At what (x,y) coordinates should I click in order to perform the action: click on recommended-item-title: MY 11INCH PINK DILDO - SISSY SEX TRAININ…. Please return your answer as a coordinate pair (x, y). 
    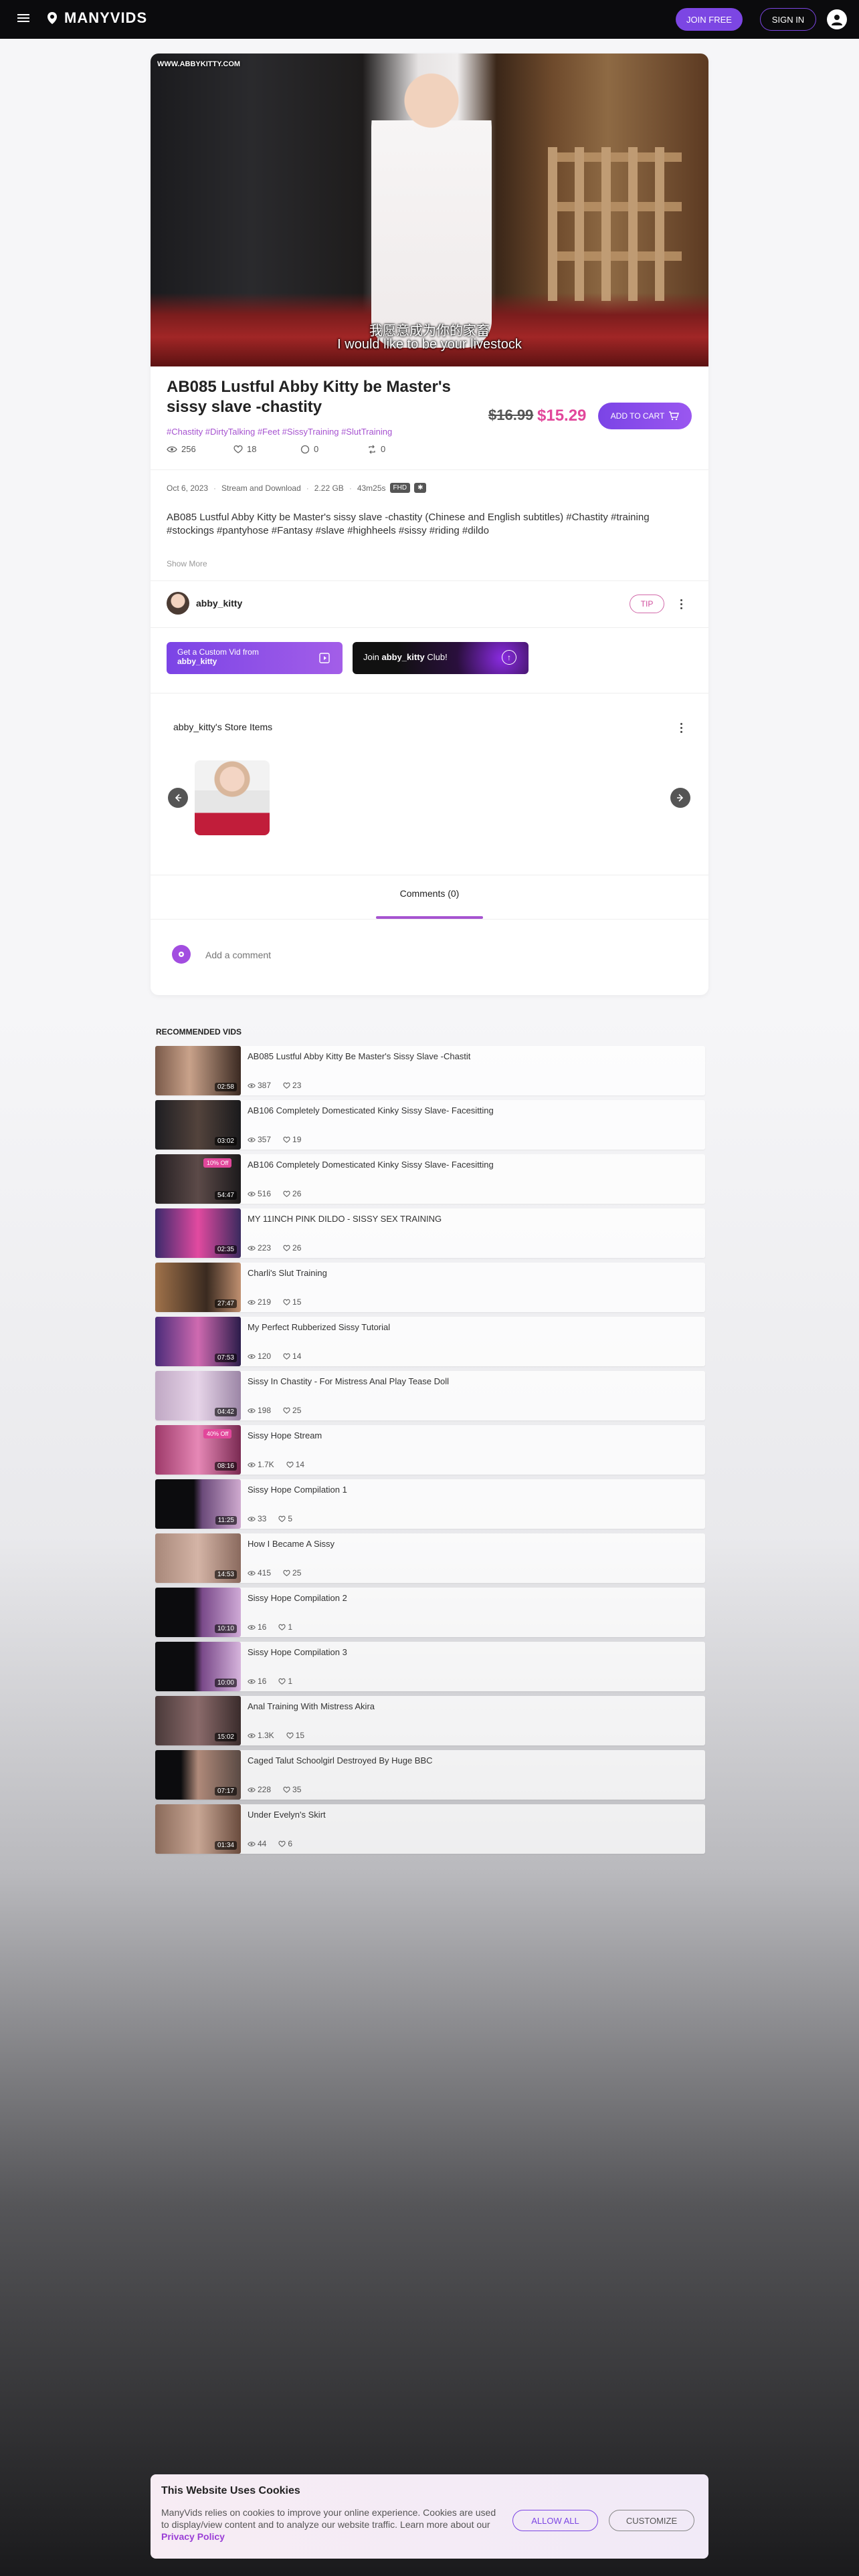
    Looking at the image, I should click on (345, 1219).